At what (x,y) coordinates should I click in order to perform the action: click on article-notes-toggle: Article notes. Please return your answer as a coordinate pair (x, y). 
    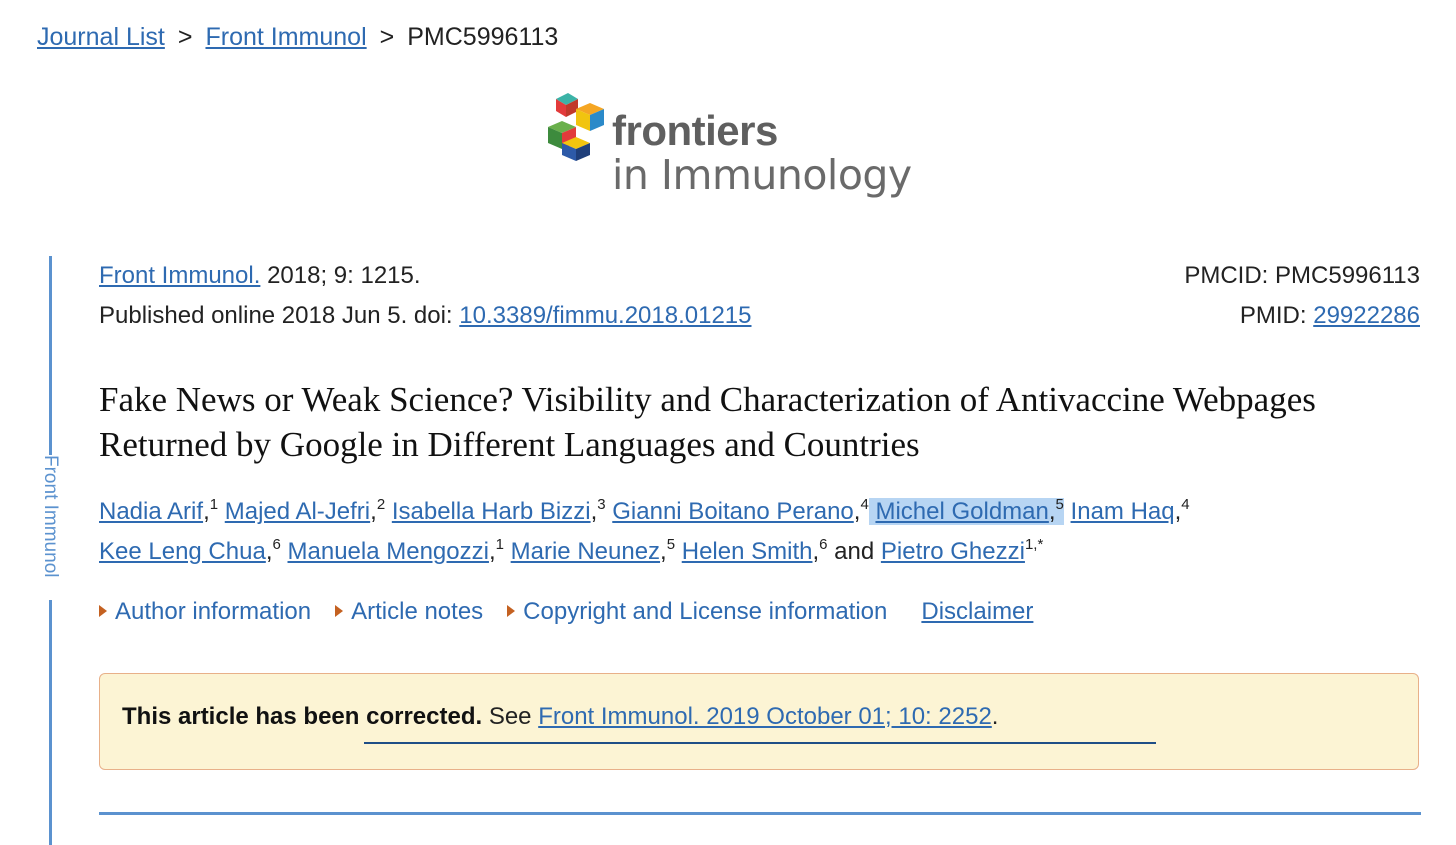
    Looking at the image, I should click on (409, 611).